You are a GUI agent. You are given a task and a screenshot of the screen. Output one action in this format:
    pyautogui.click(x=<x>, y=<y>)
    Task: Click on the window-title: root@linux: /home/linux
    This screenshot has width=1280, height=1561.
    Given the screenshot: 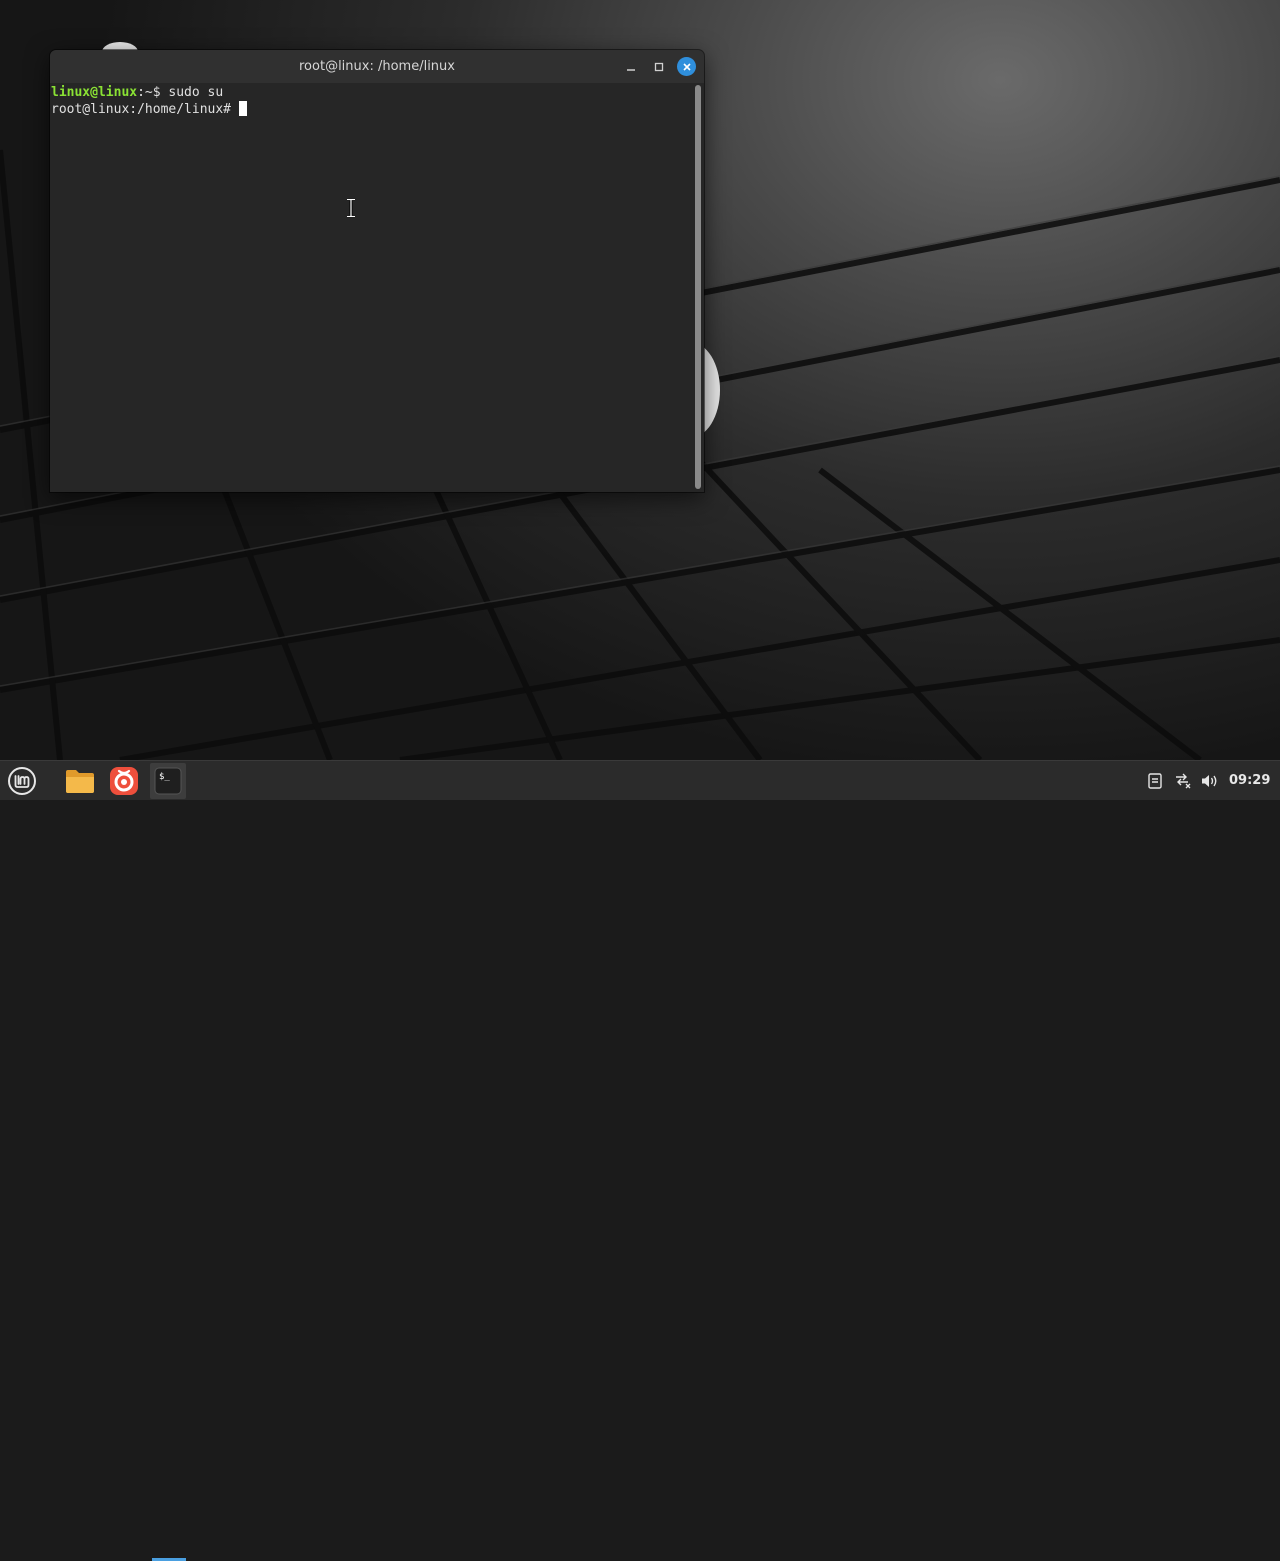 What is the action you would take?
    pyautogui.click(x=377, y=66)
    